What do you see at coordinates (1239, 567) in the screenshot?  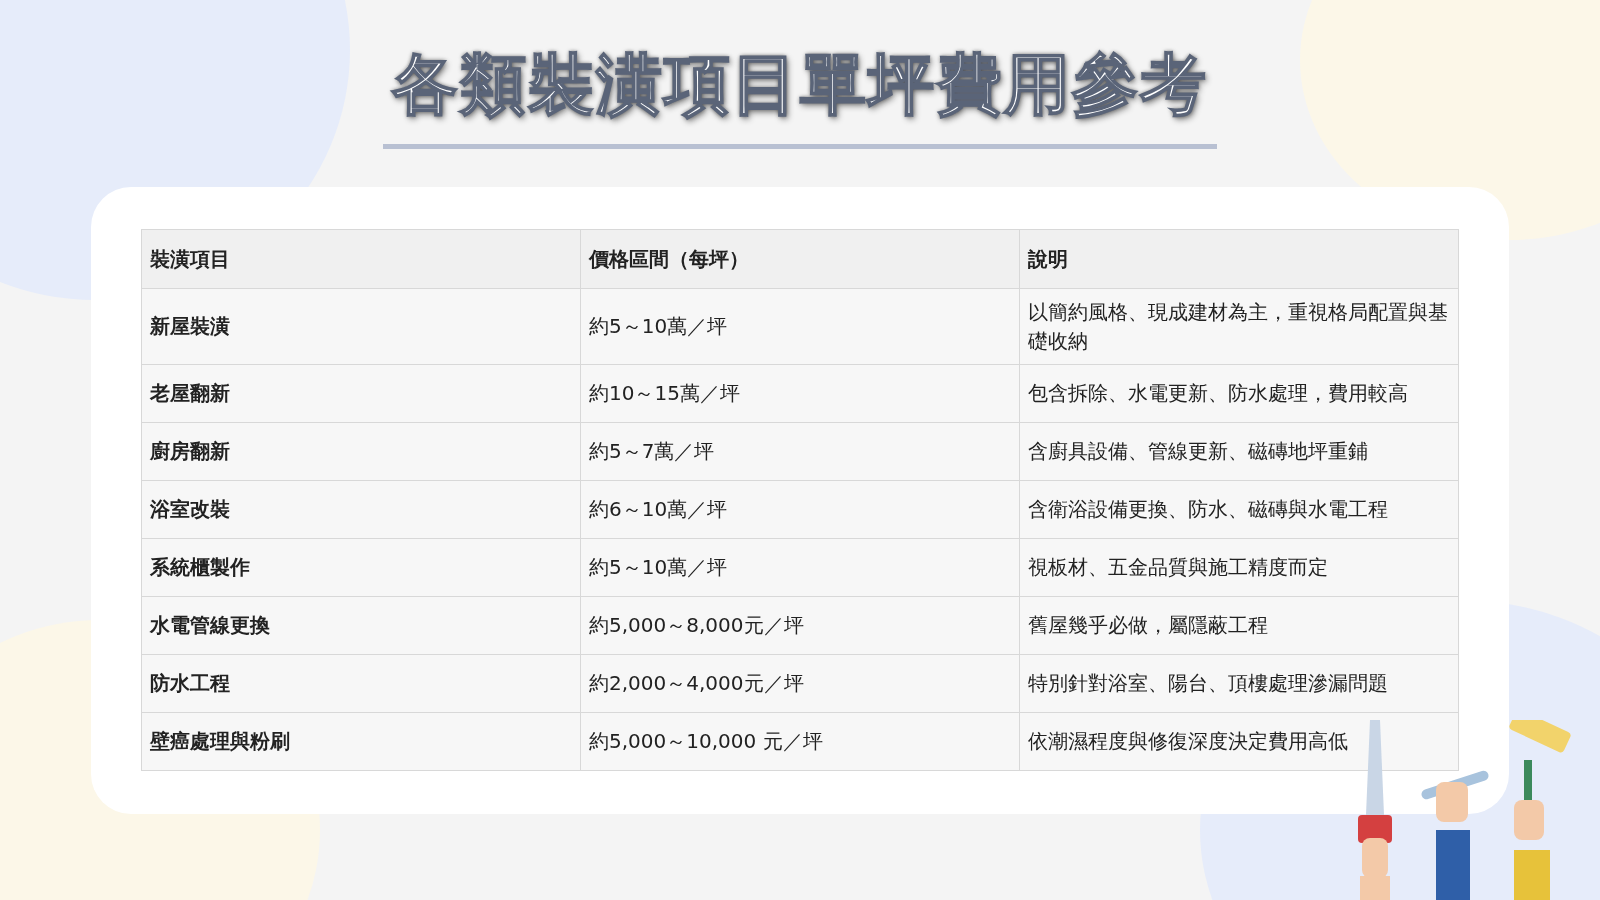 I see `table-cell: 視板材、五金品質與施工精度而定` at bounding box center [1239, 567].